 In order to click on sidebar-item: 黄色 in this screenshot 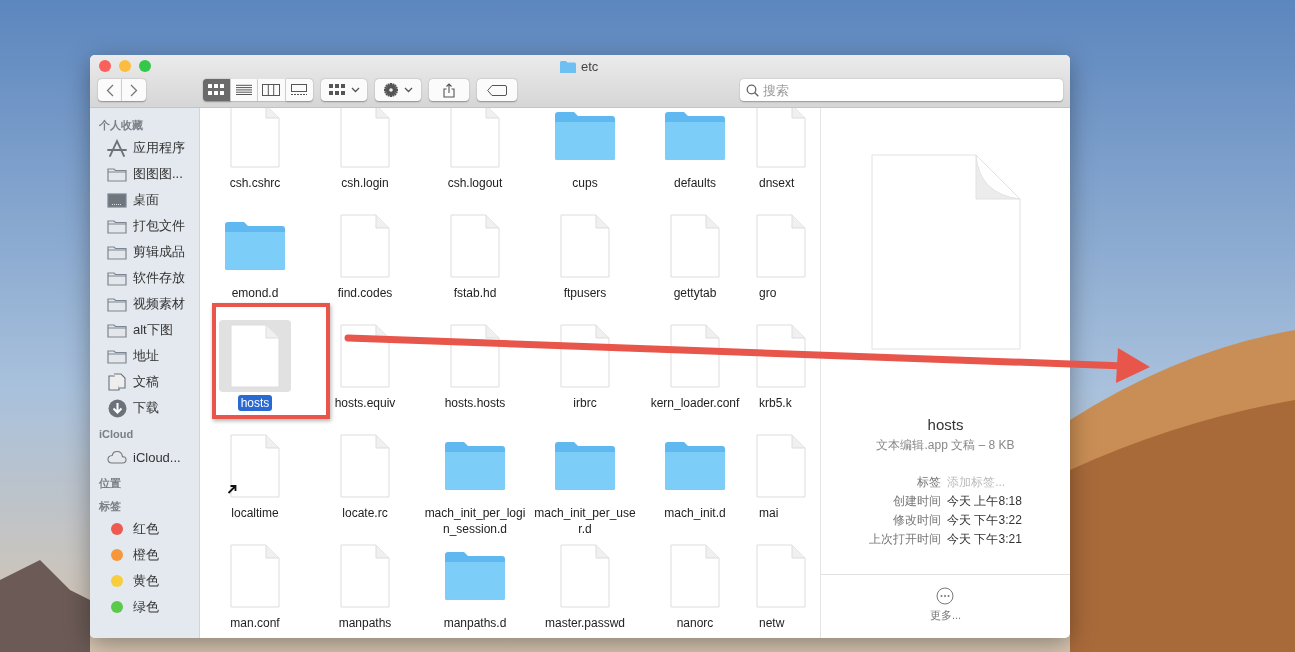, I will do `click(144, 581)`.